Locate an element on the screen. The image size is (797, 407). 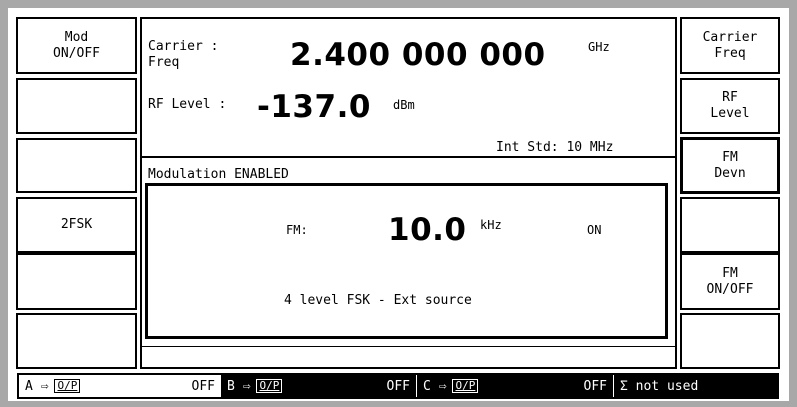
softkey-fm-onoff: FM ON/OFF is located at coordinates (730, 281).